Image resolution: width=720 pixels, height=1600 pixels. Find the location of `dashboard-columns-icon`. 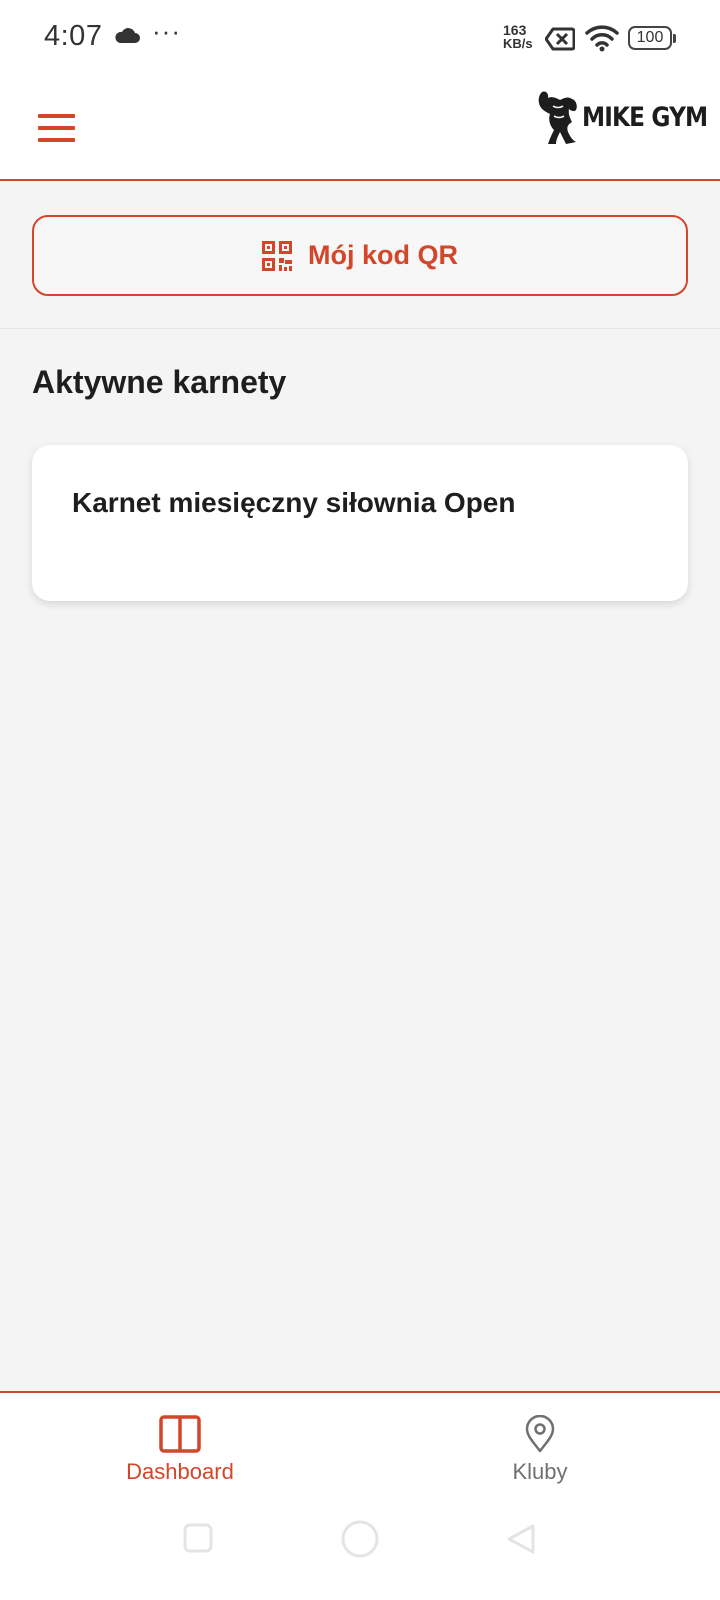

dashboard-columns-icon is located at coordinates (180, 1434).